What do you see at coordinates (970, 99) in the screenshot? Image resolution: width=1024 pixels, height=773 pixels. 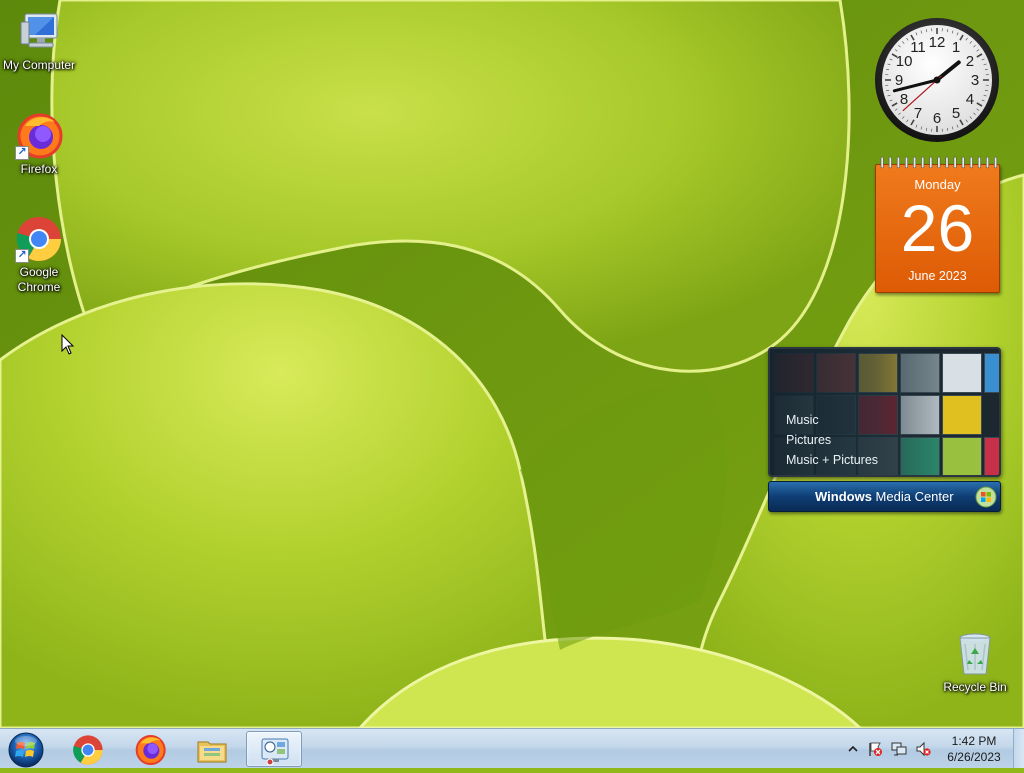 I see `clock-numeral: 4` at bounding box center [970, 99].